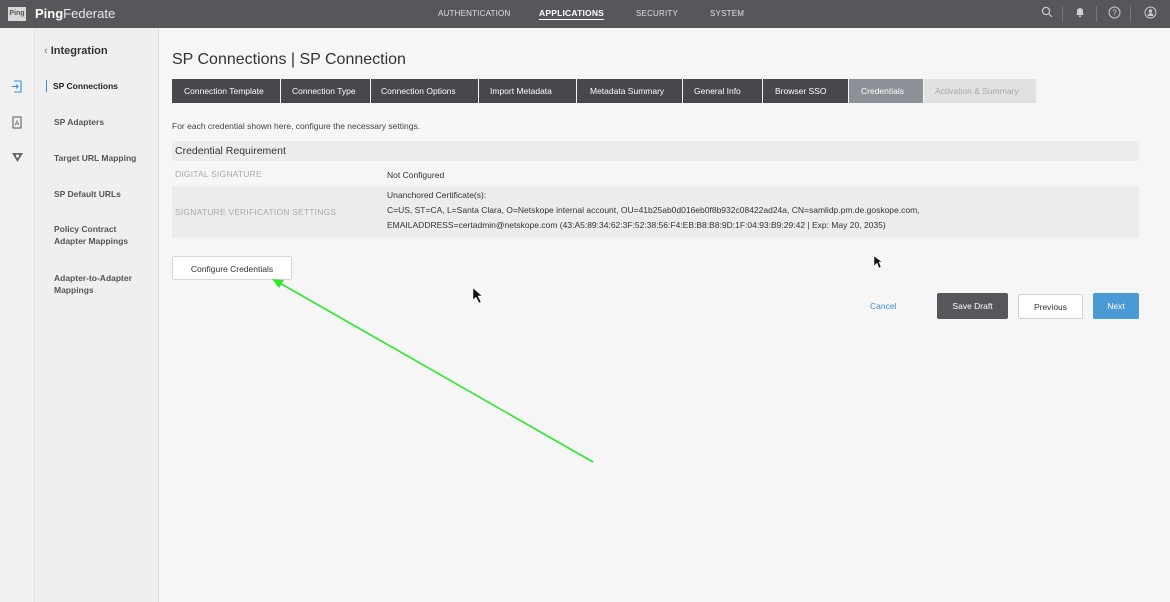  Describe the element at coordinates (883, 306) in the screenshot. I see `cancel-button: Cancel` at that location.